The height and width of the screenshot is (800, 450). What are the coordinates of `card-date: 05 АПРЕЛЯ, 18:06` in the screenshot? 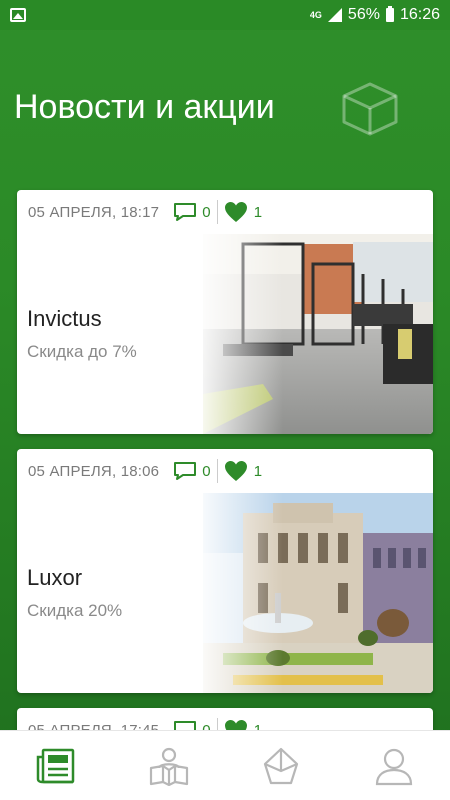 It's located at (94, 471).